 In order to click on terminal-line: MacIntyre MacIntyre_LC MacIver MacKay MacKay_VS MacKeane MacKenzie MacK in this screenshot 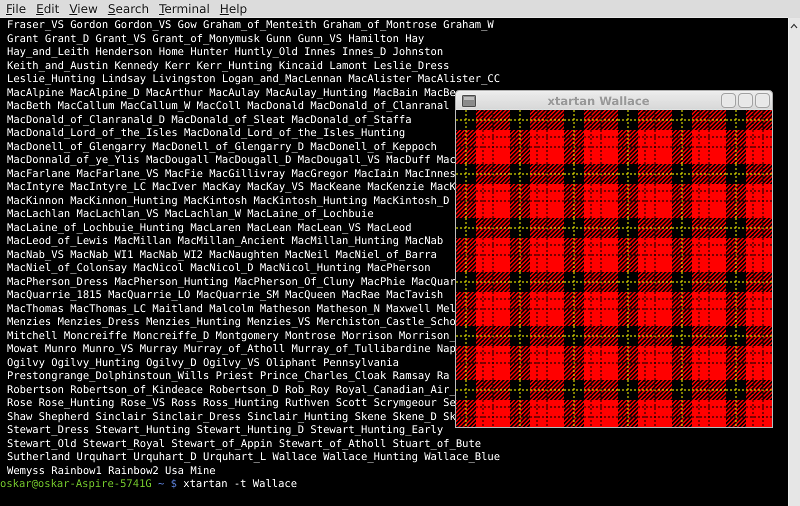, I will do `click(231, 187)`.